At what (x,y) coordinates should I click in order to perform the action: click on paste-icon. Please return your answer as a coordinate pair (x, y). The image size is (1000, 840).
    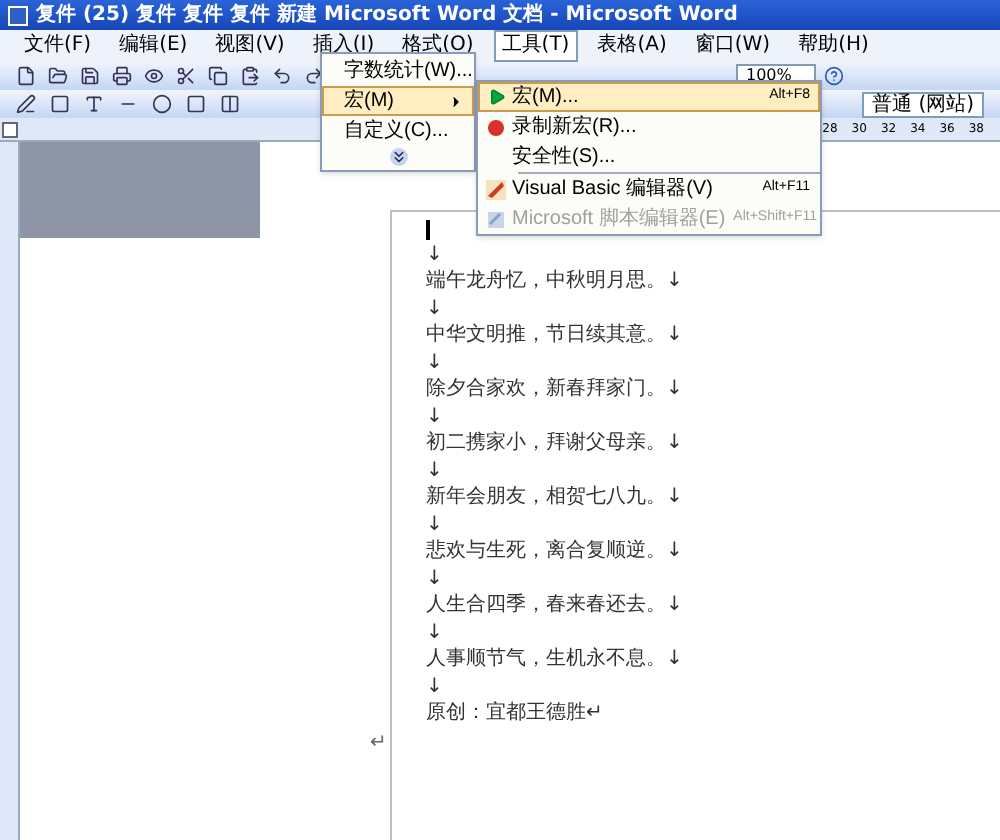
    Looking at the image, I should click on (250, 76).